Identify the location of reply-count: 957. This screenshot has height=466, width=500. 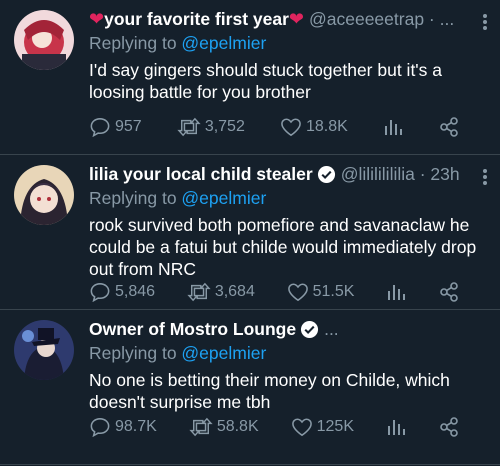
(128, 126).